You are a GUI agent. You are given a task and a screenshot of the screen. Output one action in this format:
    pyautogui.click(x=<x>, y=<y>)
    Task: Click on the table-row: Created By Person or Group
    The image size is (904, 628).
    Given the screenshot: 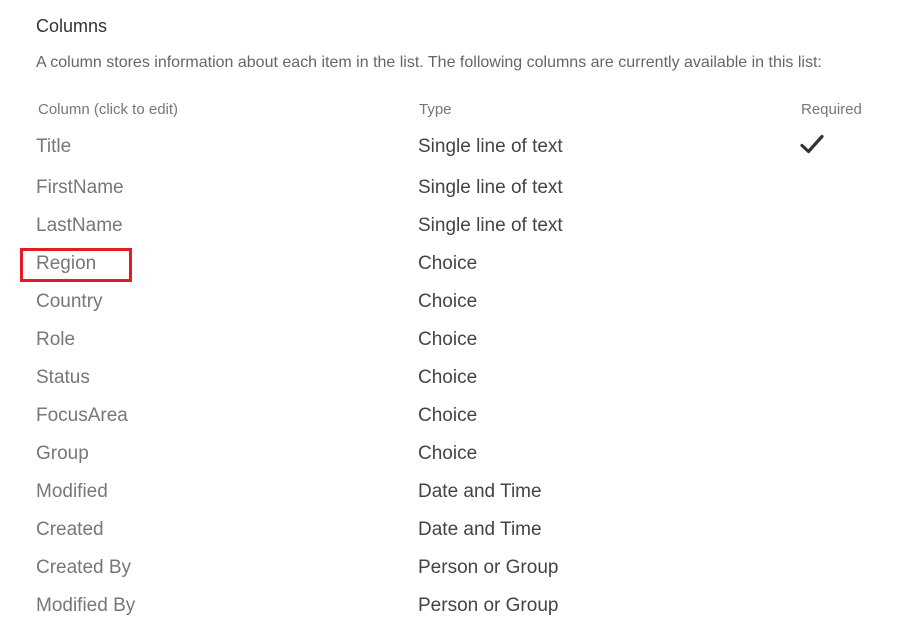 What is the action you would take?
    pyautogui.click(x=452, y=568)
    